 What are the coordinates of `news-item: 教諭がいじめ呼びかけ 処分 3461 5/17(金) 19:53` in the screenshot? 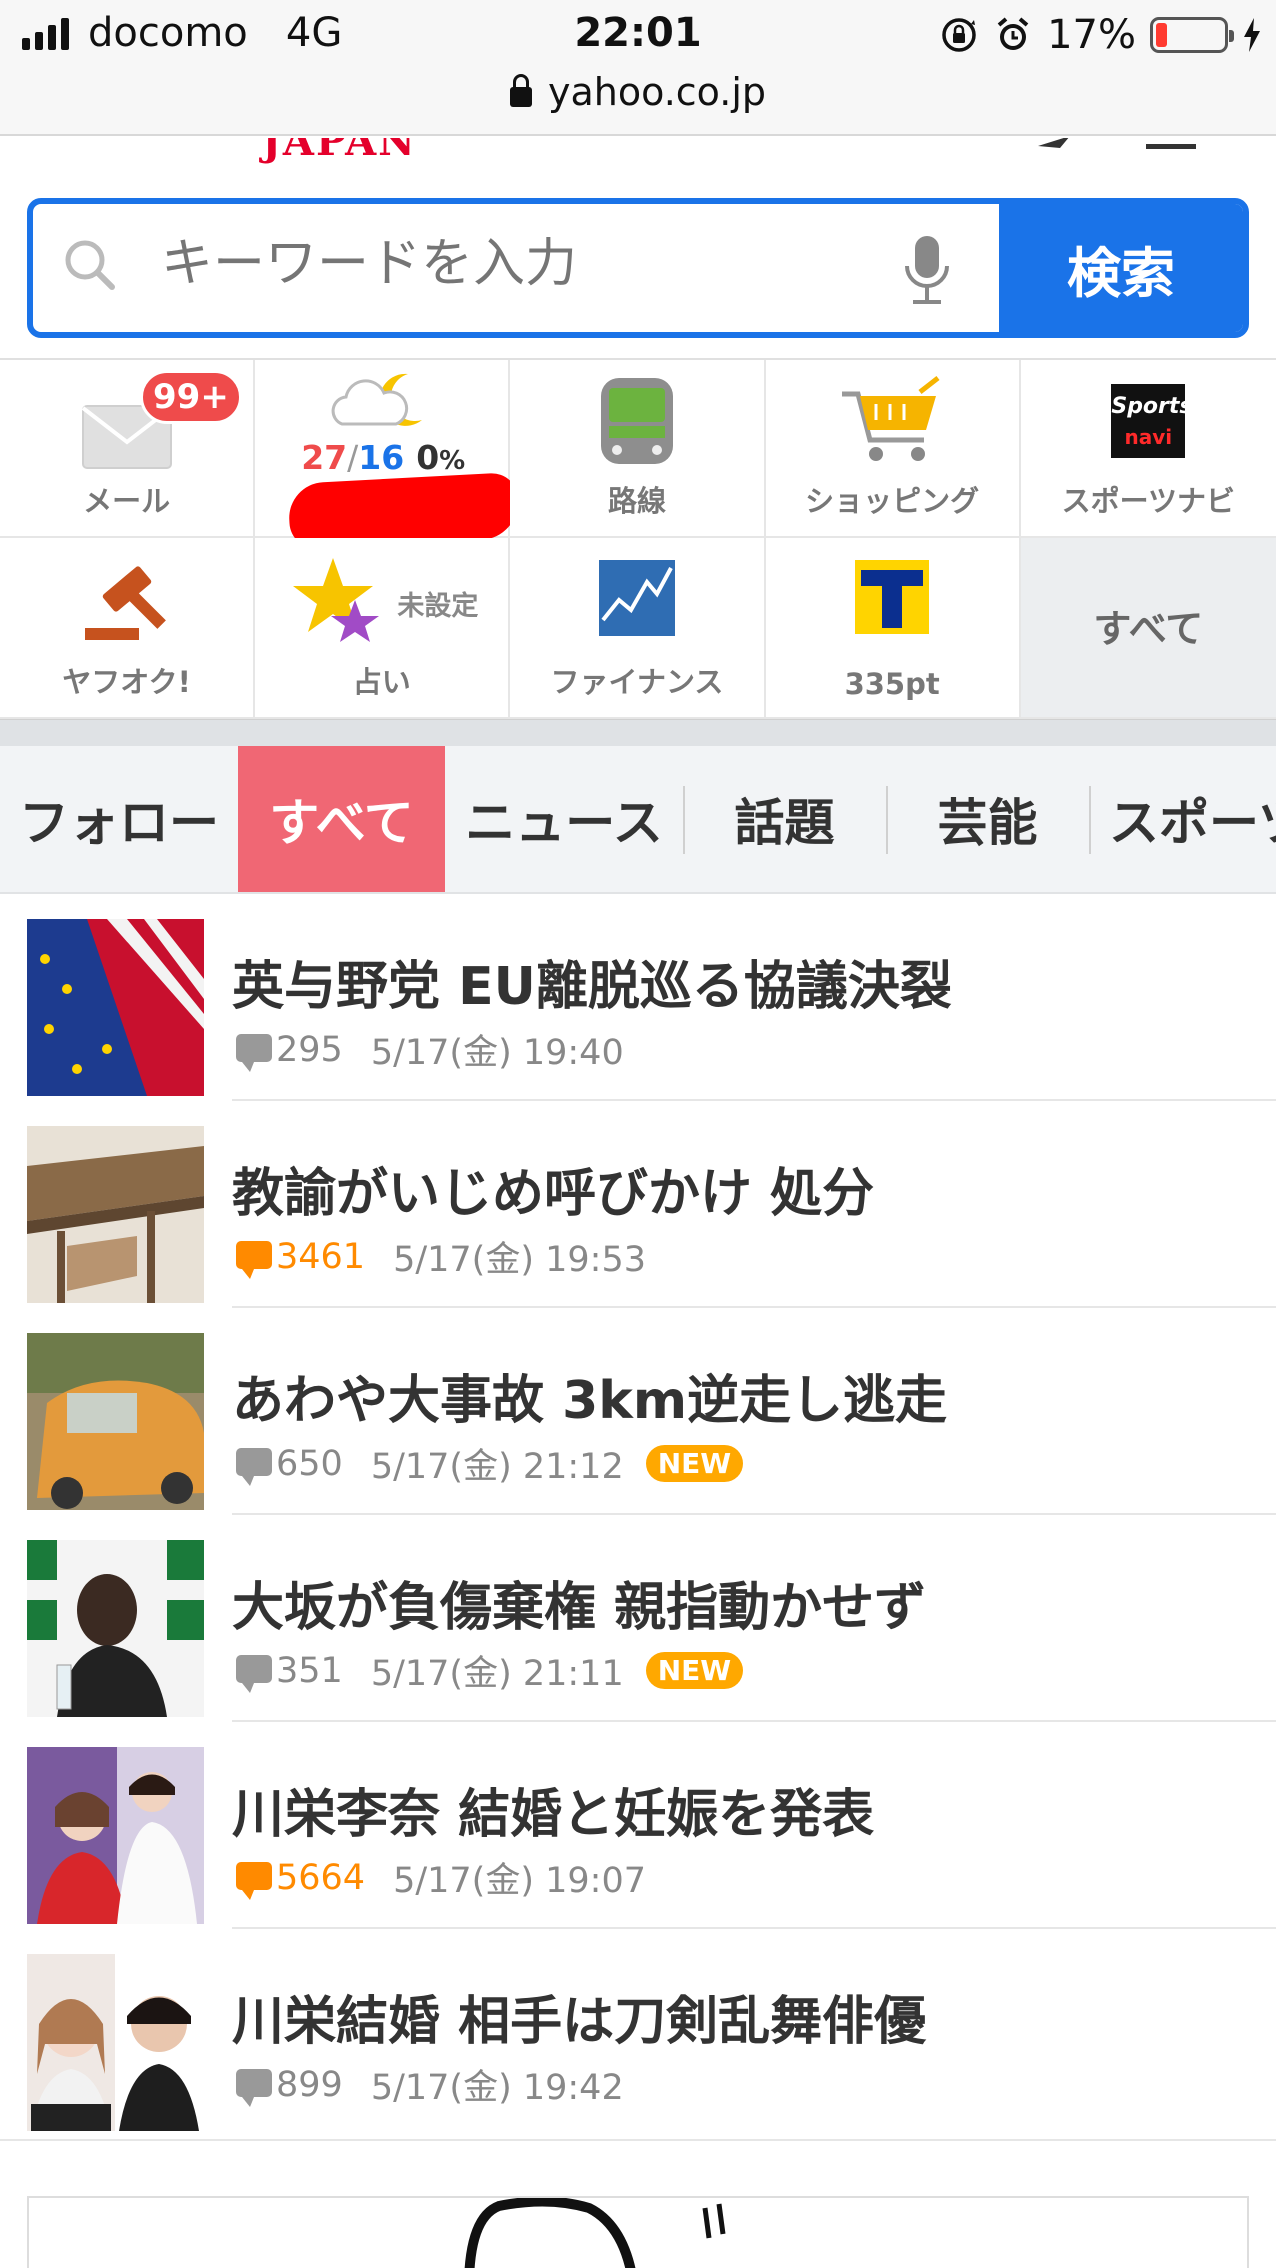 It's located at (638, 1204).